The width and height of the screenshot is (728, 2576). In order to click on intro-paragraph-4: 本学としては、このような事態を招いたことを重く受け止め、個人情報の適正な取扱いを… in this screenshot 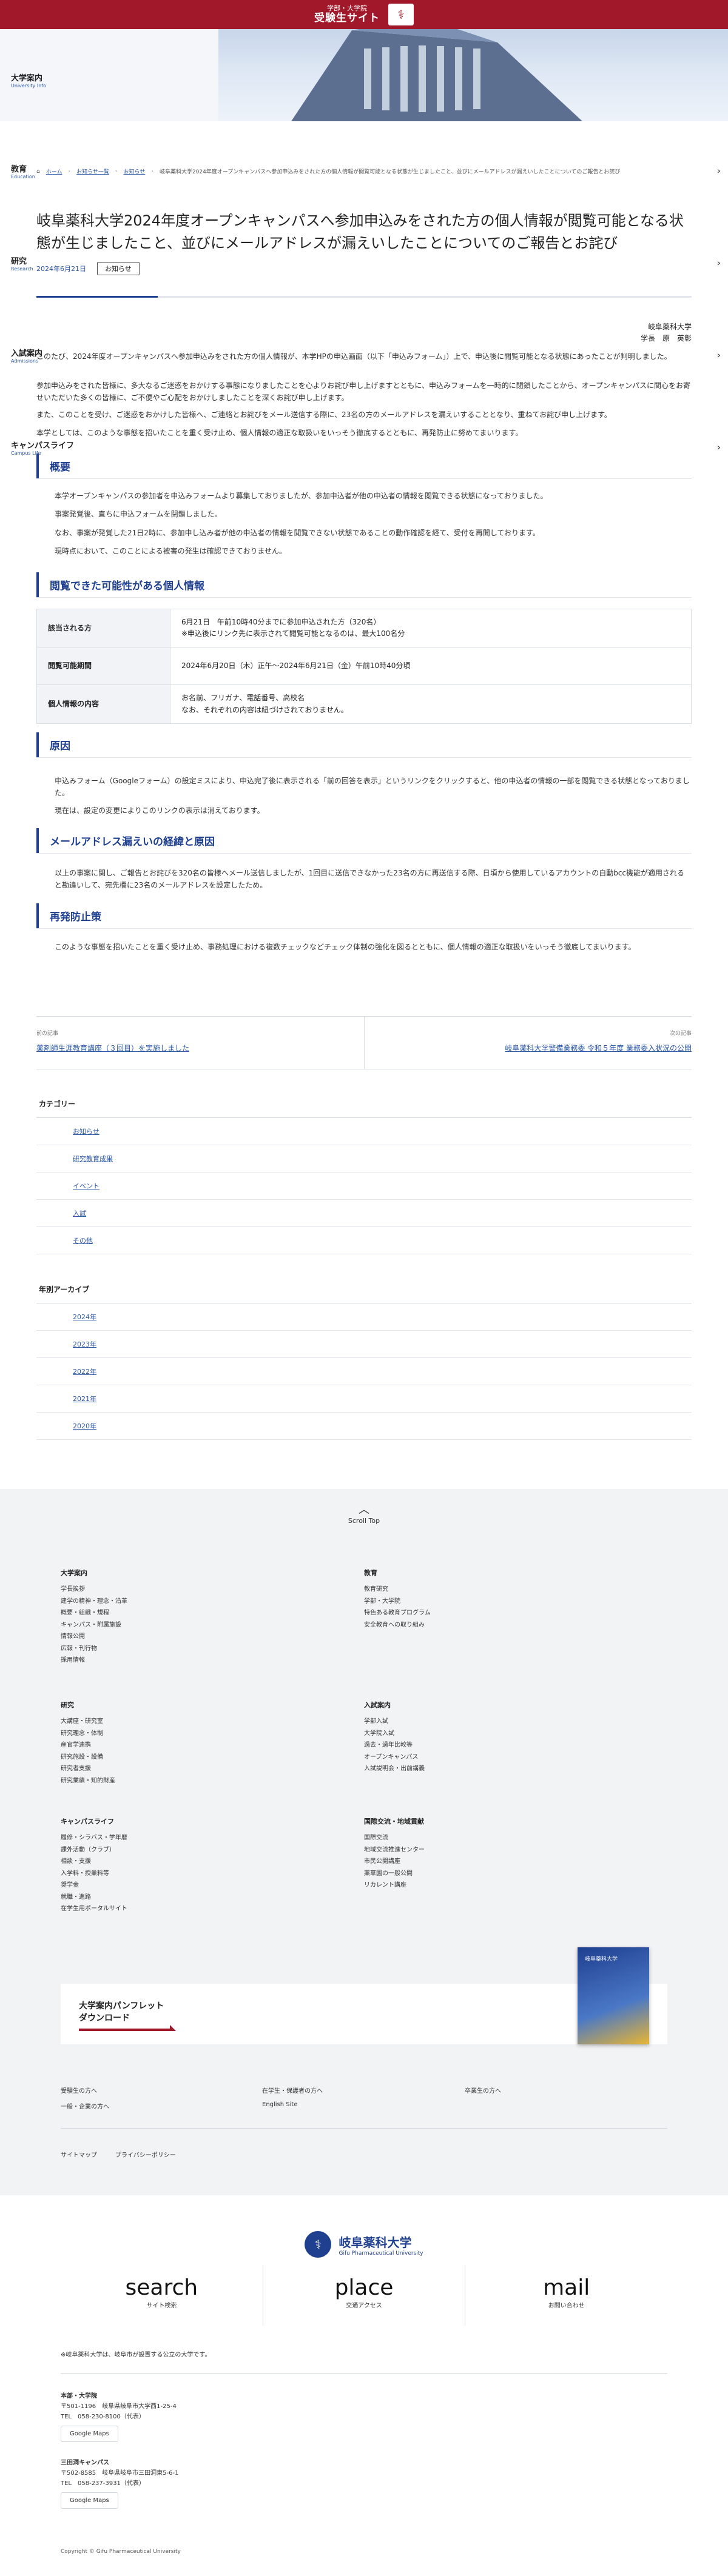, I will do `click(279, 433)`.